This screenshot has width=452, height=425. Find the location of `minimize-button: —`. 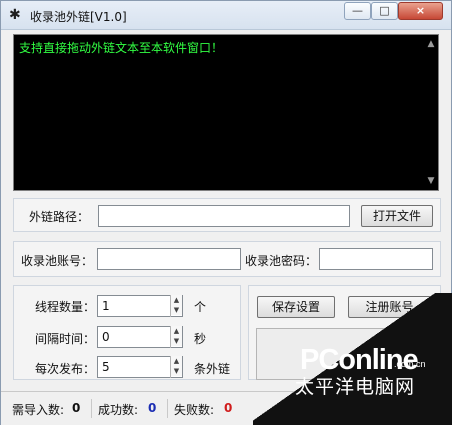

minimize-button: — is located at coordinates (357, 11).